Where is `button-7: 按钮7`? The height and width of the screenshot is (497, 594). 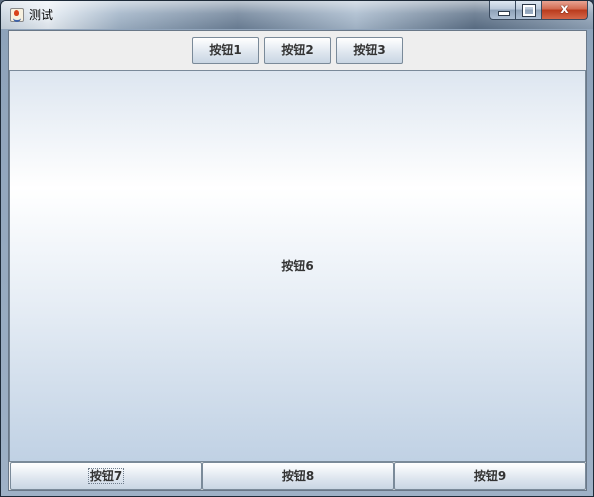 button-7: 按钮7 is located at coordinates (106, 476).